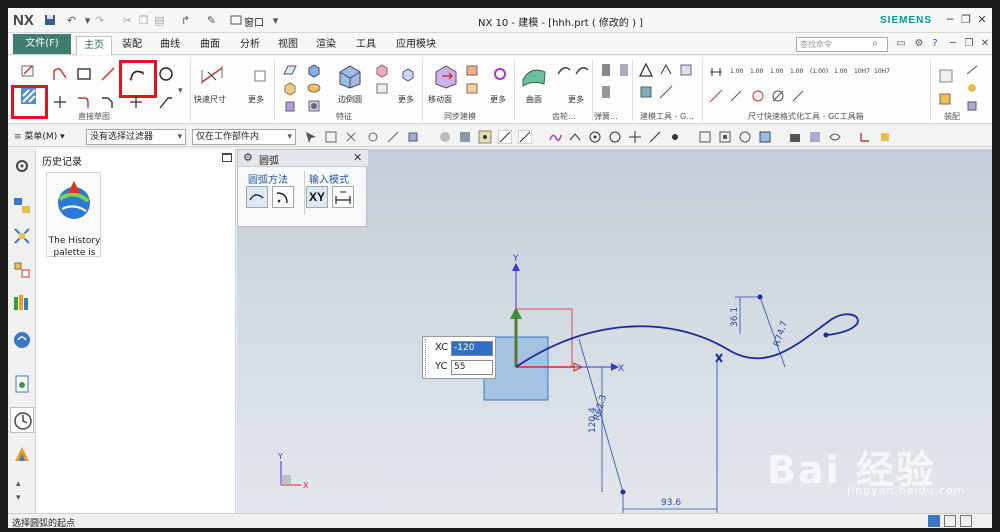  Describe the element at coordinates (350, 76) in the screenshot. I see `edge-blend-icon` at that location.